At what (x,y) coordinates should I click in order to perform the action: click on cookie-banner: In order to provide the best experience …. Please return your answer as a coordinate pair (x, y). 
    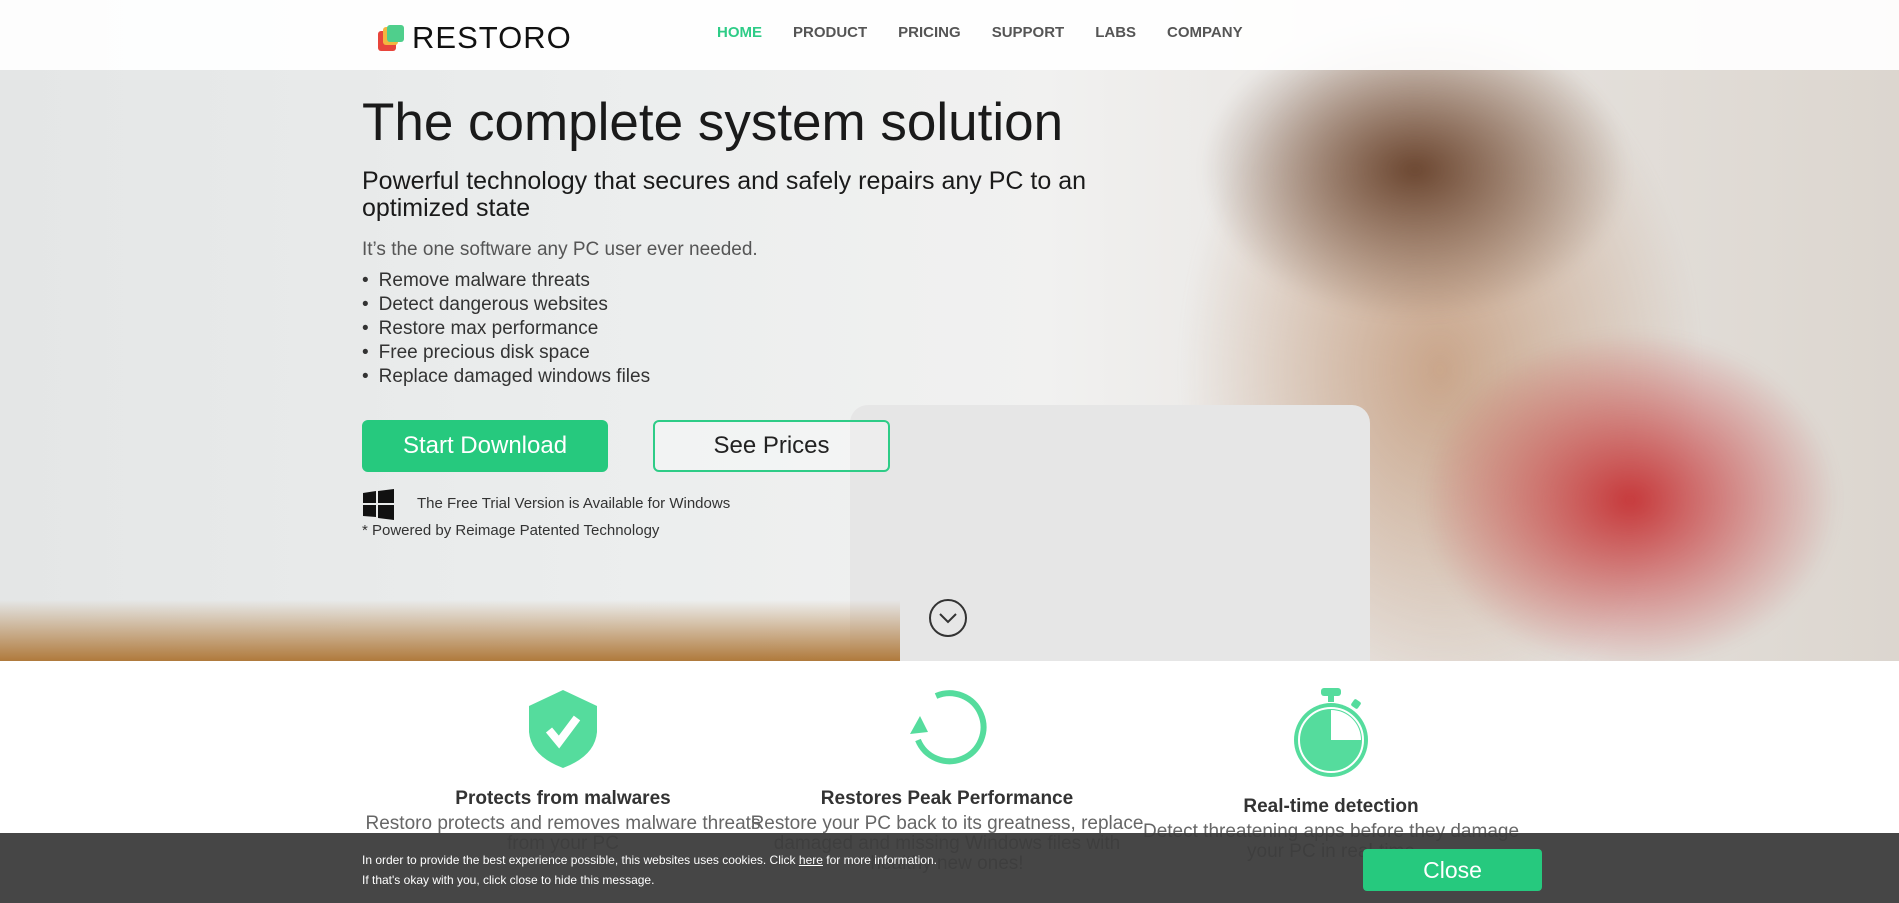
    Looking at the image, I should click on (949, 868).